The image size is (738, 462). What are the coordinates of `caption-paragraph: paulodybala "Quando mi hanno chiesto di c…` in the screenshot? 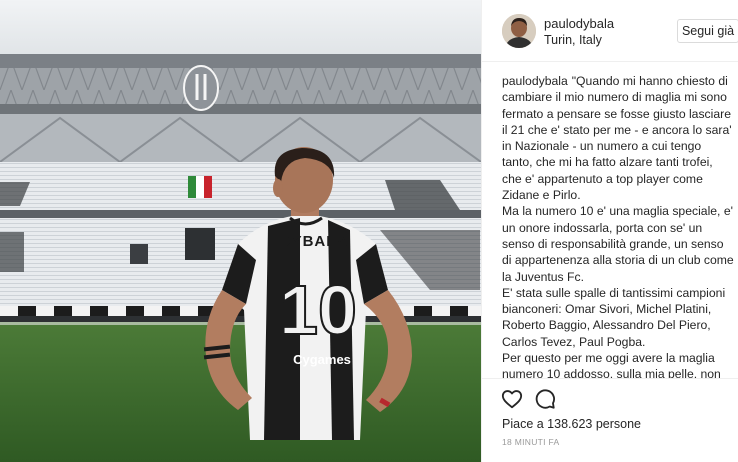 It's located at (618, 138).